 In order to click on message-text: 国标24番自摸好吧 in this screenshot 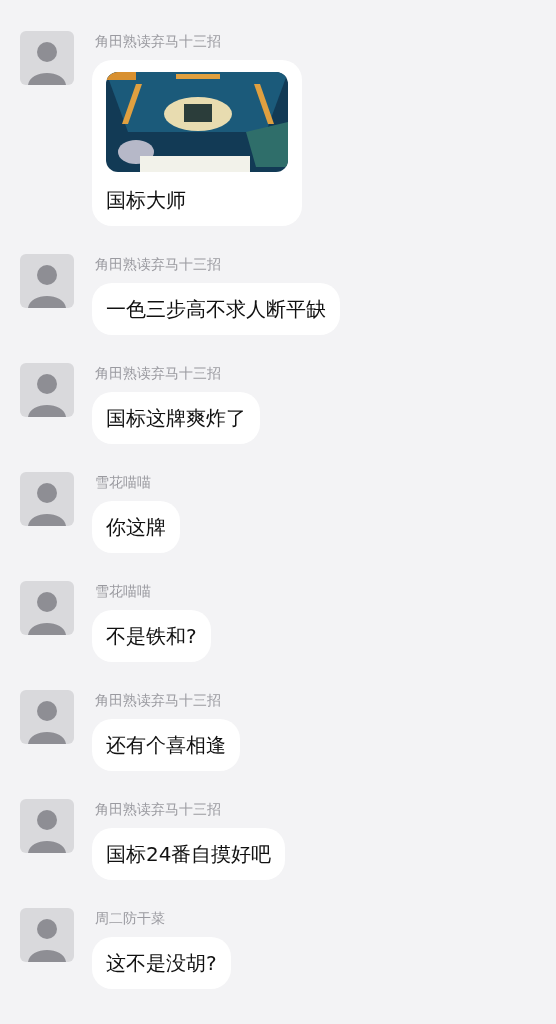, I will do `click(189, 854)`.